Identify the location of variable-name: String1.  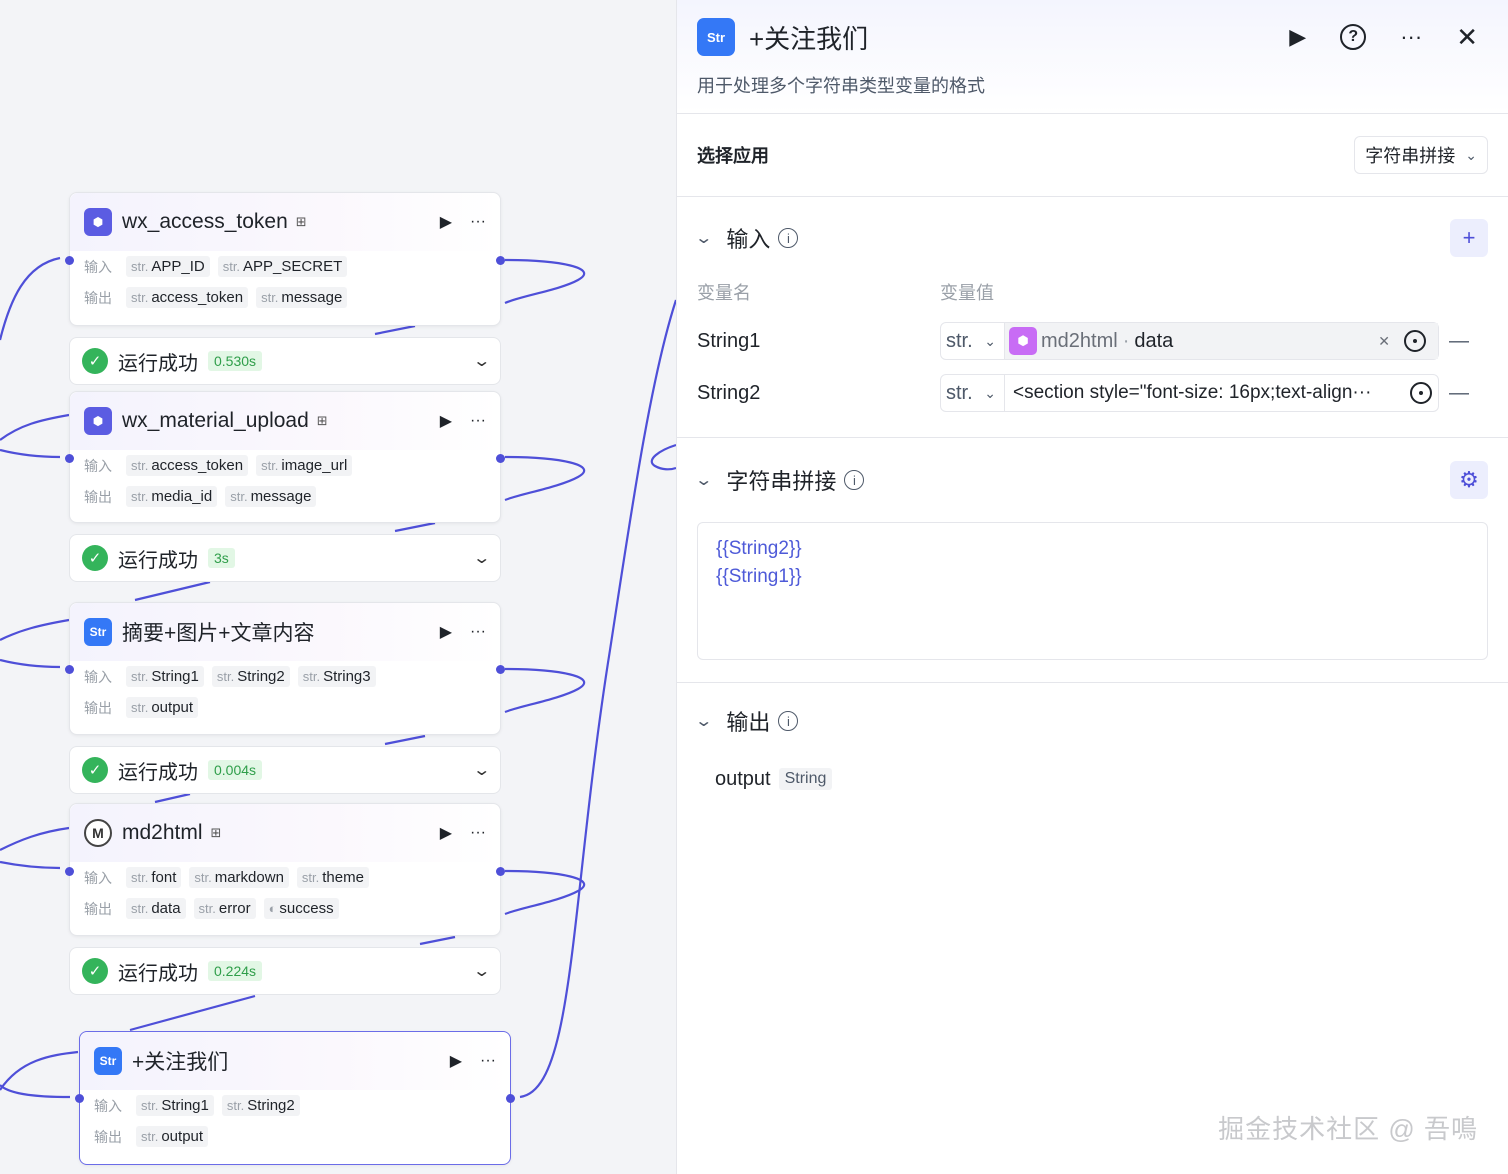
(818, 341).